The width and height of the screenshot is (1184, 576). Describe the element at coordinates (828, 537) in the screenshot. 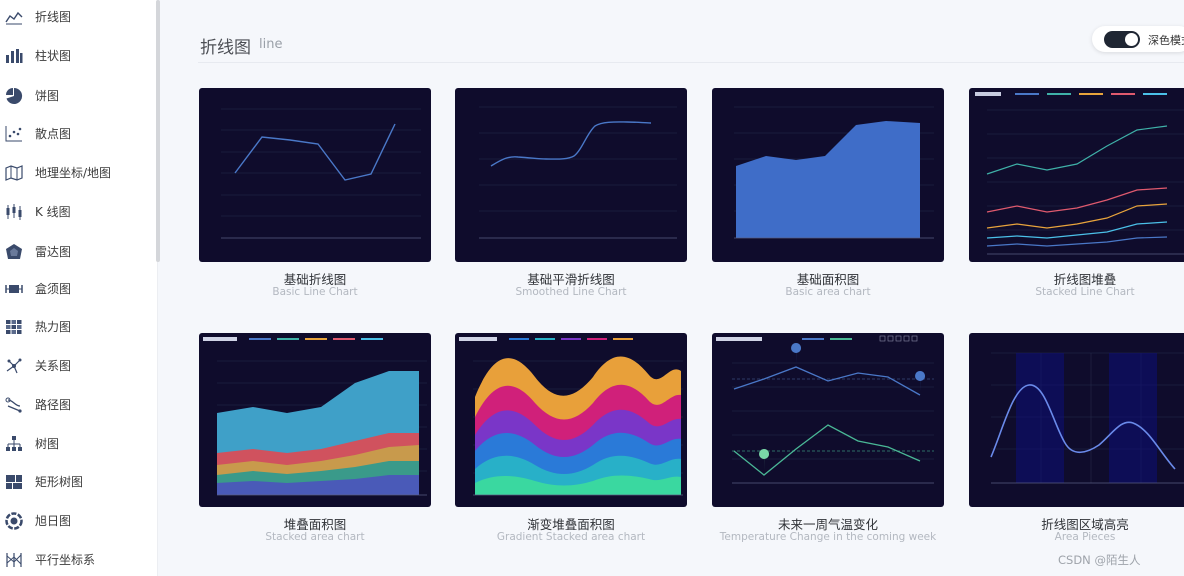

I see `card-subtitle: Temperature Change in the coming week` at that location.